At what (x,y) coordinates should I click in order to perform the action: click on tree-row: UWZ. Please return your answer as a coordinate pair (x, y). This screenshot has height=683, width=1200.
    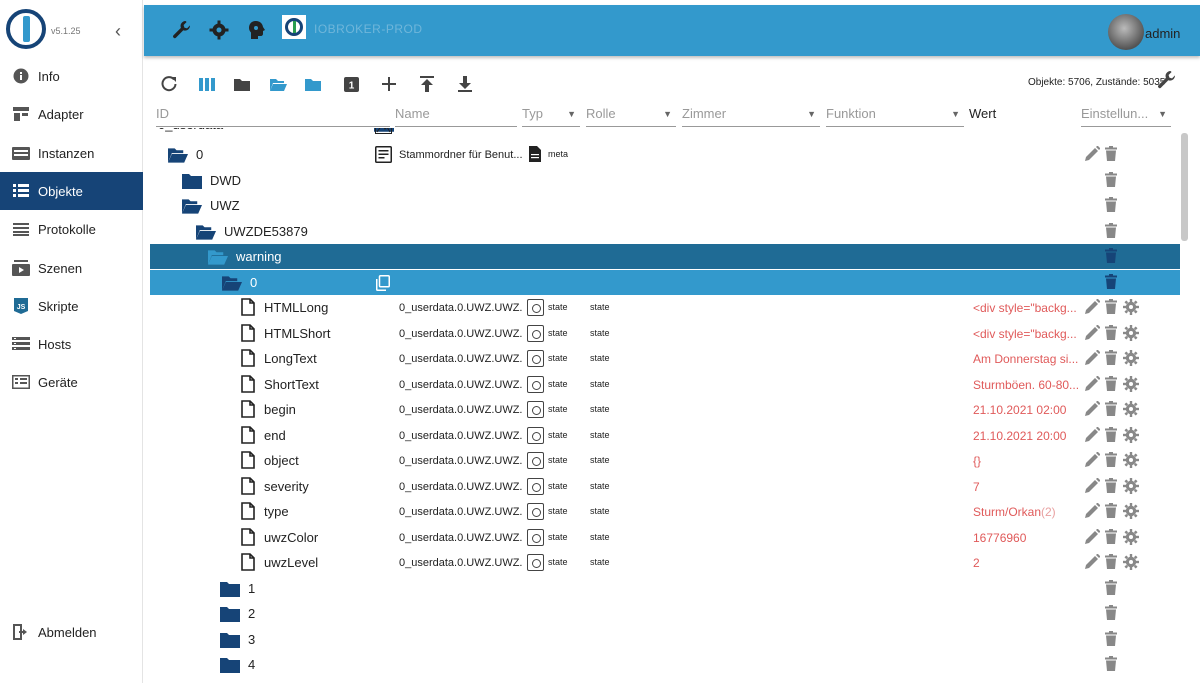
    Looking at the image, I should click on (665, 205).